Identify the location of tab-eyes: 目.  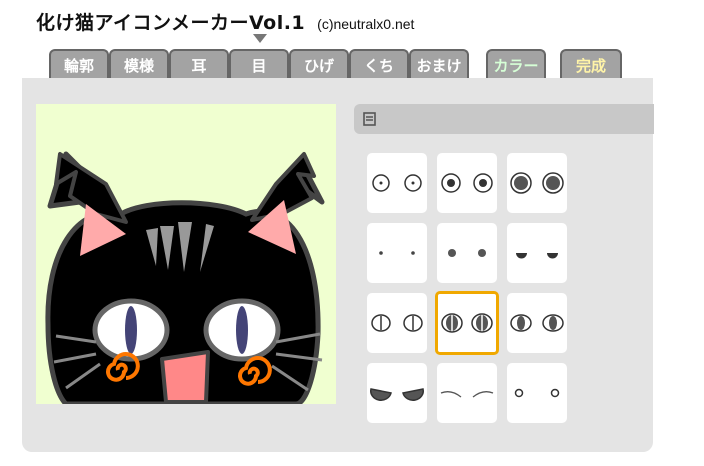
(259, 64).